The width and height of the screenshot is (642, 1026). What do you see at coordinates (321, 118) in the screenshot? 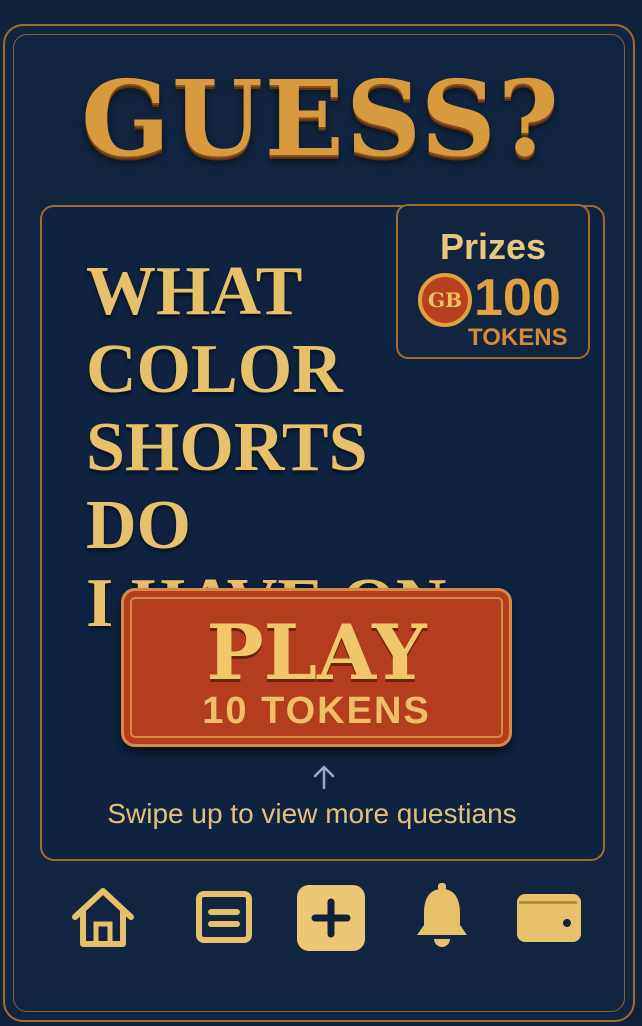
I see `app-title: GUESS?` at bounding box center [321, 118].